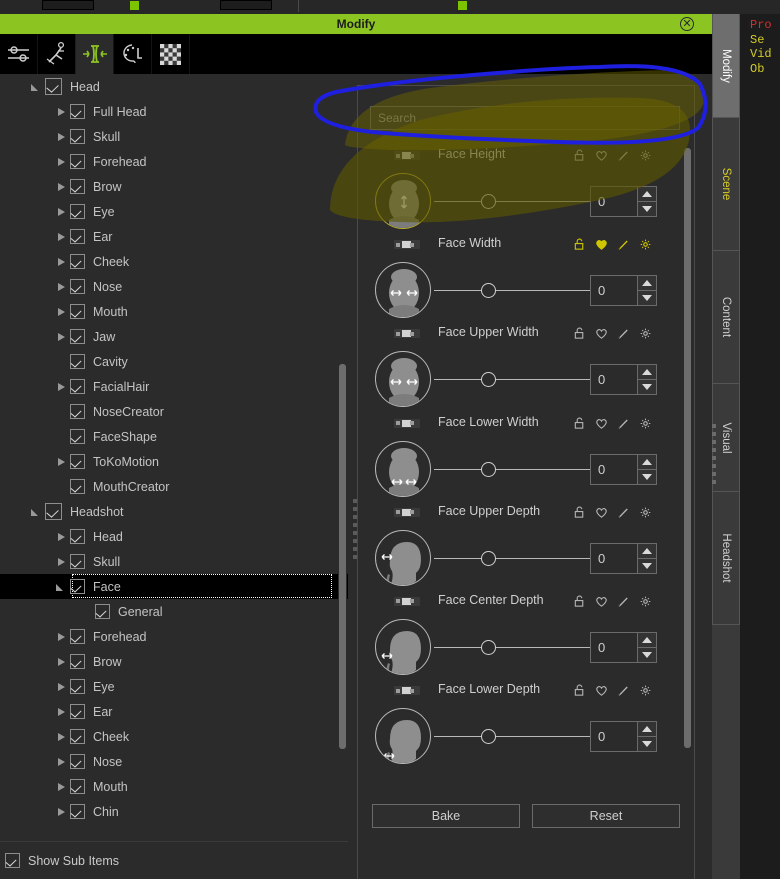  I want to click on tree-item-jaw: Jaw, so click(174, 336).